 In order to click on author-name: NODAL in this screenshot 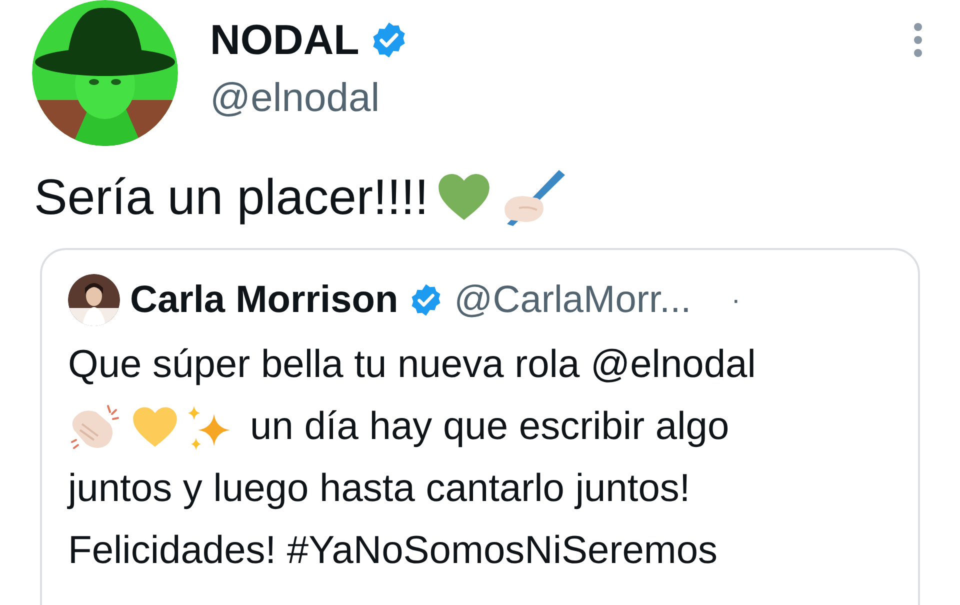, I will do `click(285, 40)`.